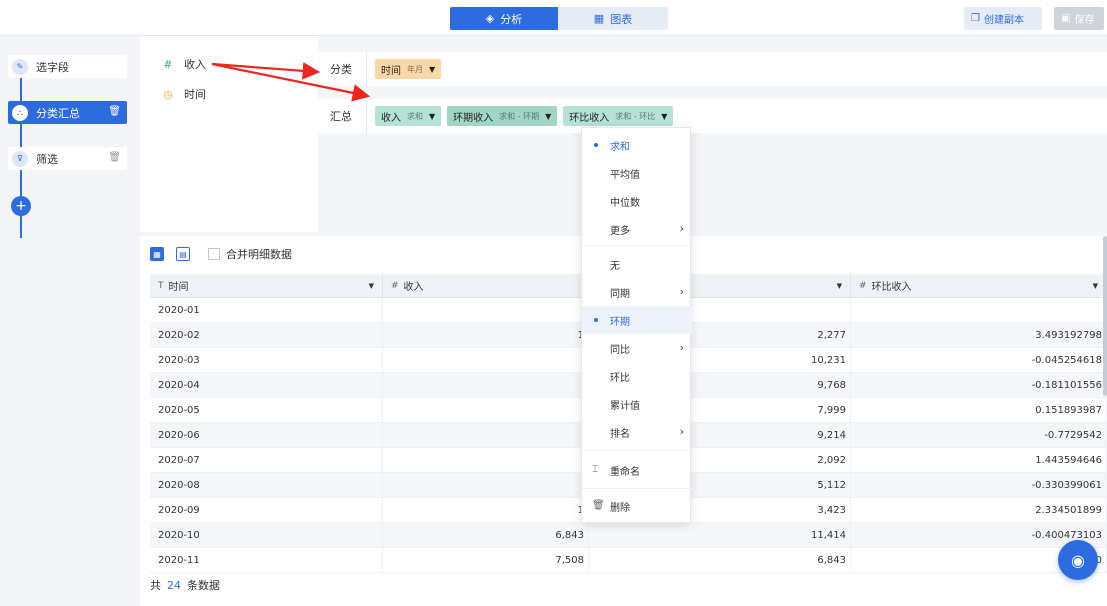 The width and height of the screenshot is (1107, 606). Describe the element at coordinates (620, 322) in the screenshot. I see `menu-item-label: 环期` at that location.